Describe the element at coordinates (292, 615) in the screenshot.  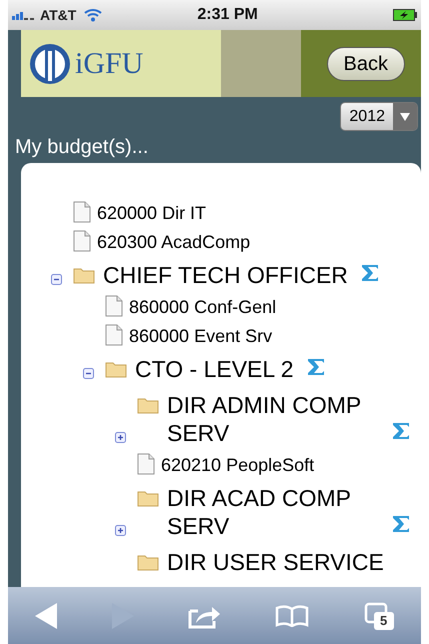
I see `bookmarks-icon` at that location.